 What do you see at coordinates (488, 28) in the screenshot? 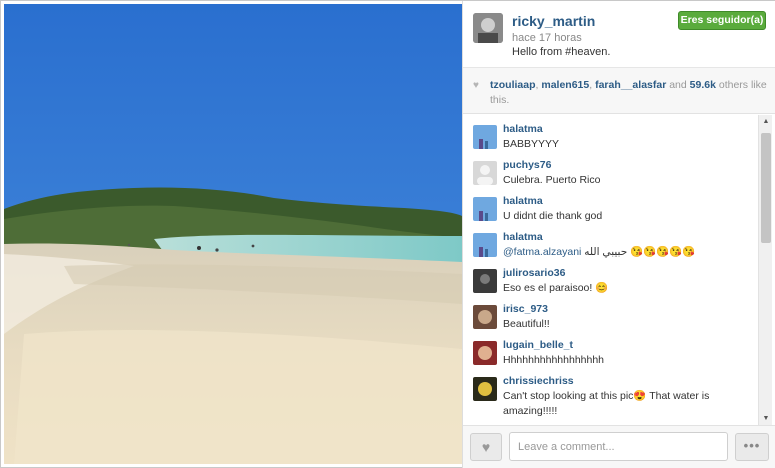
I see `author-avatar` at bounding box center [488, 28].